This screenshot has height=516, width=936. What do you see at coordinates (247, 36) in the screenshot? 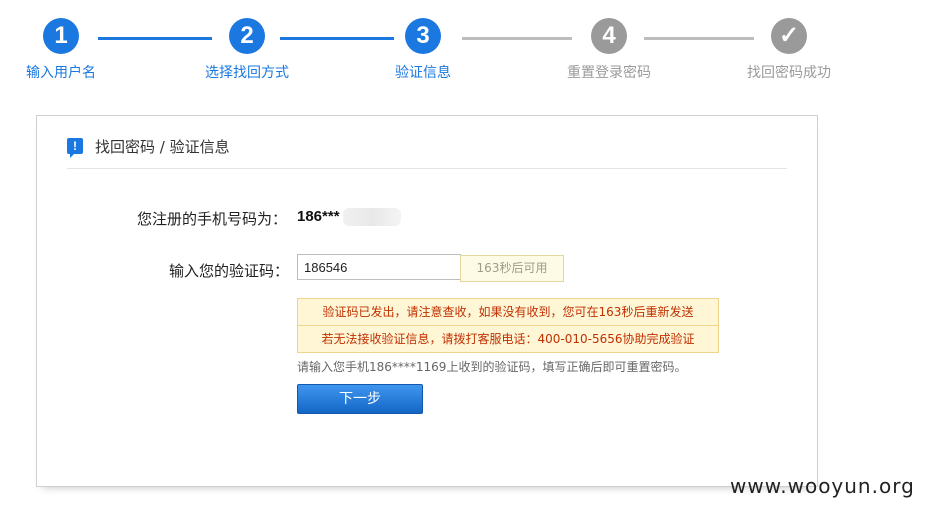
I see `step-number: 2` at bounding box center [247, 36].